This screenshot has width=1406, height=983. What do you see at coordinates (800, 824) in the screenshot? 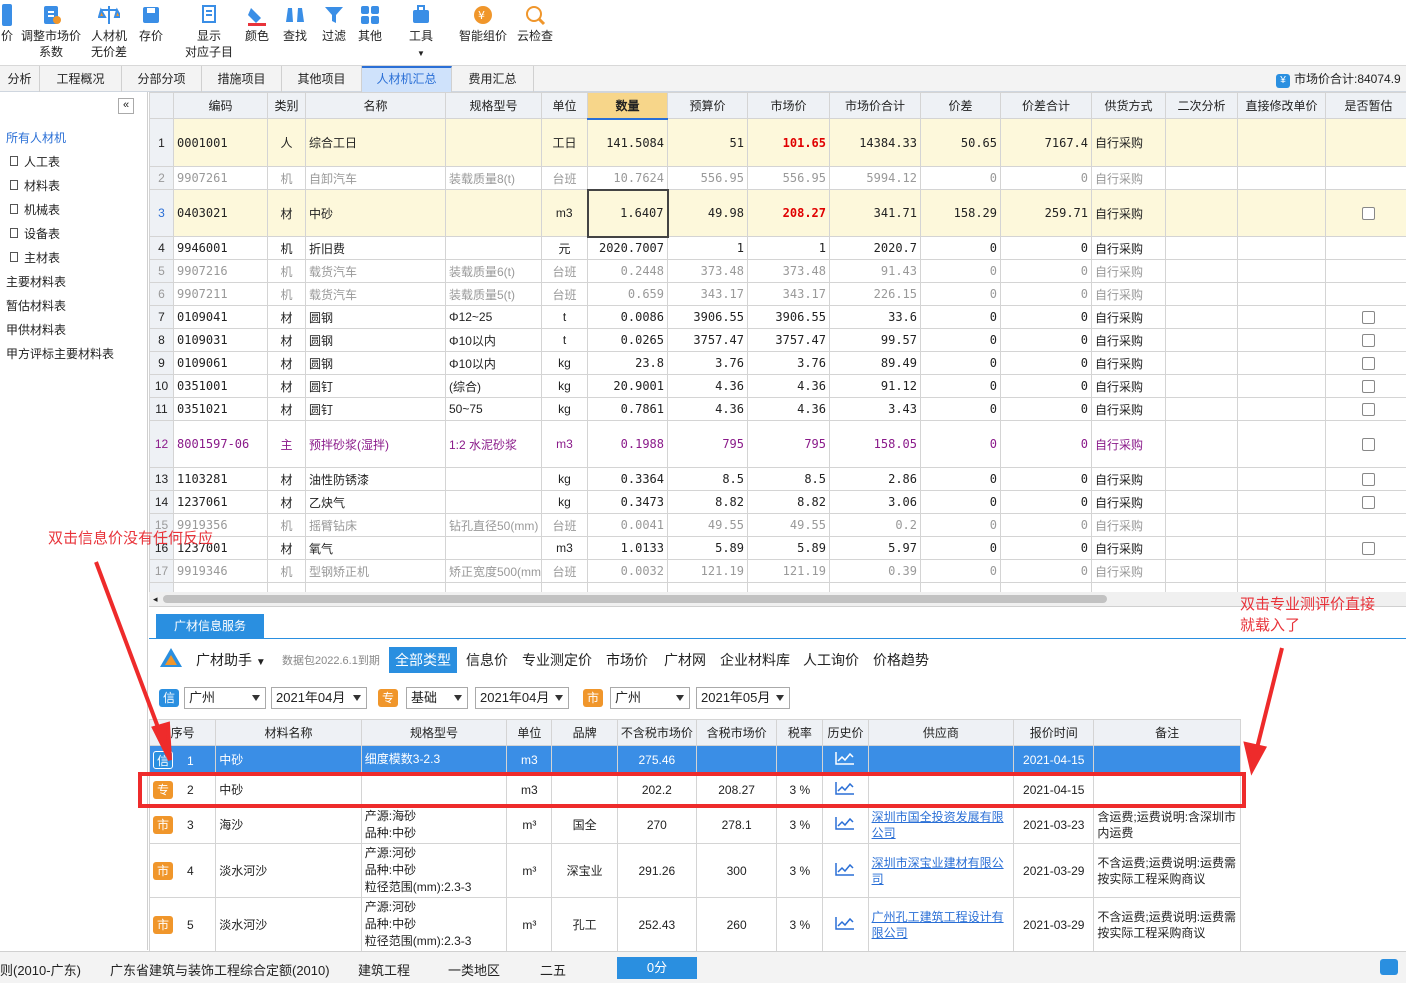
I see `results-cell-tax: 3 %` at bounding box center [800, 824].